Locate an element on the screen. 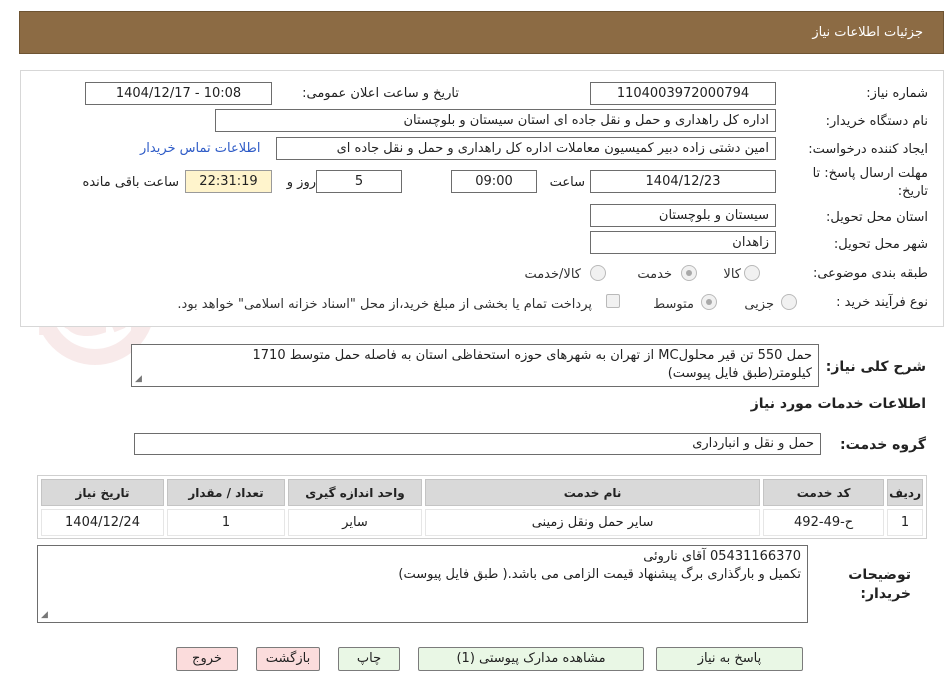 Image resolution: width=944 pixels, height=691 pixels. process-radio-minor is located at coordinates (789, 302).